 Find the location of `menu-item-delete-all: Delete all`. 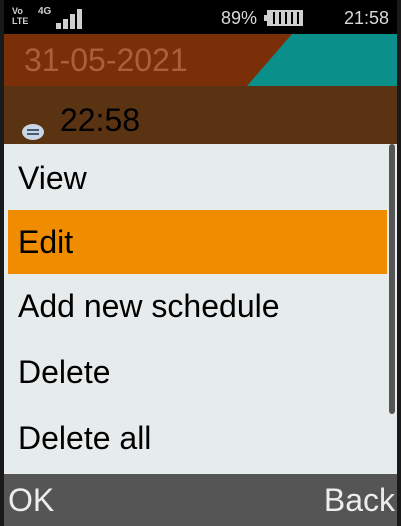

menu-item-delete-all: Delete all is located at coordinates (197, 438).